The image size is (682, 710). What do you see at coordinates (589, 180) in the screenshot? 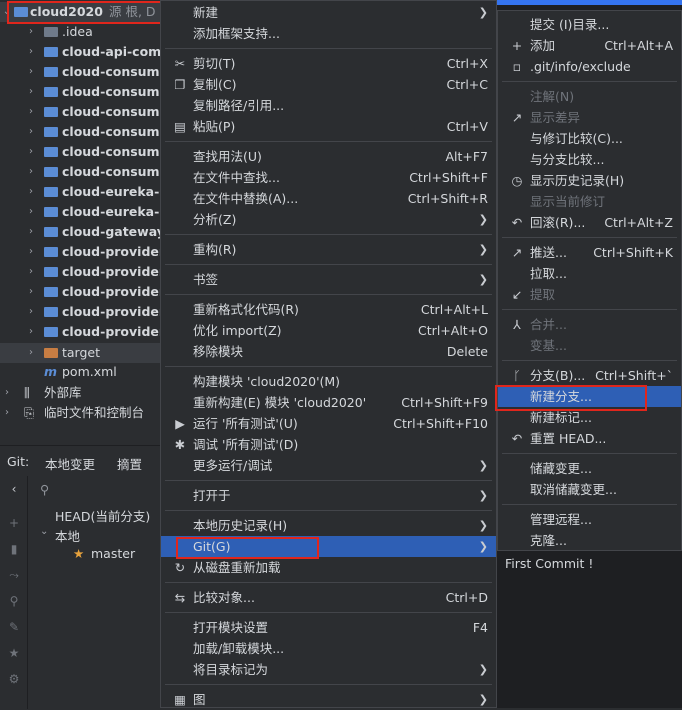
I see `menu-item-h: ◷ 显示历史记录(H)` at bounding box center [589, 180].